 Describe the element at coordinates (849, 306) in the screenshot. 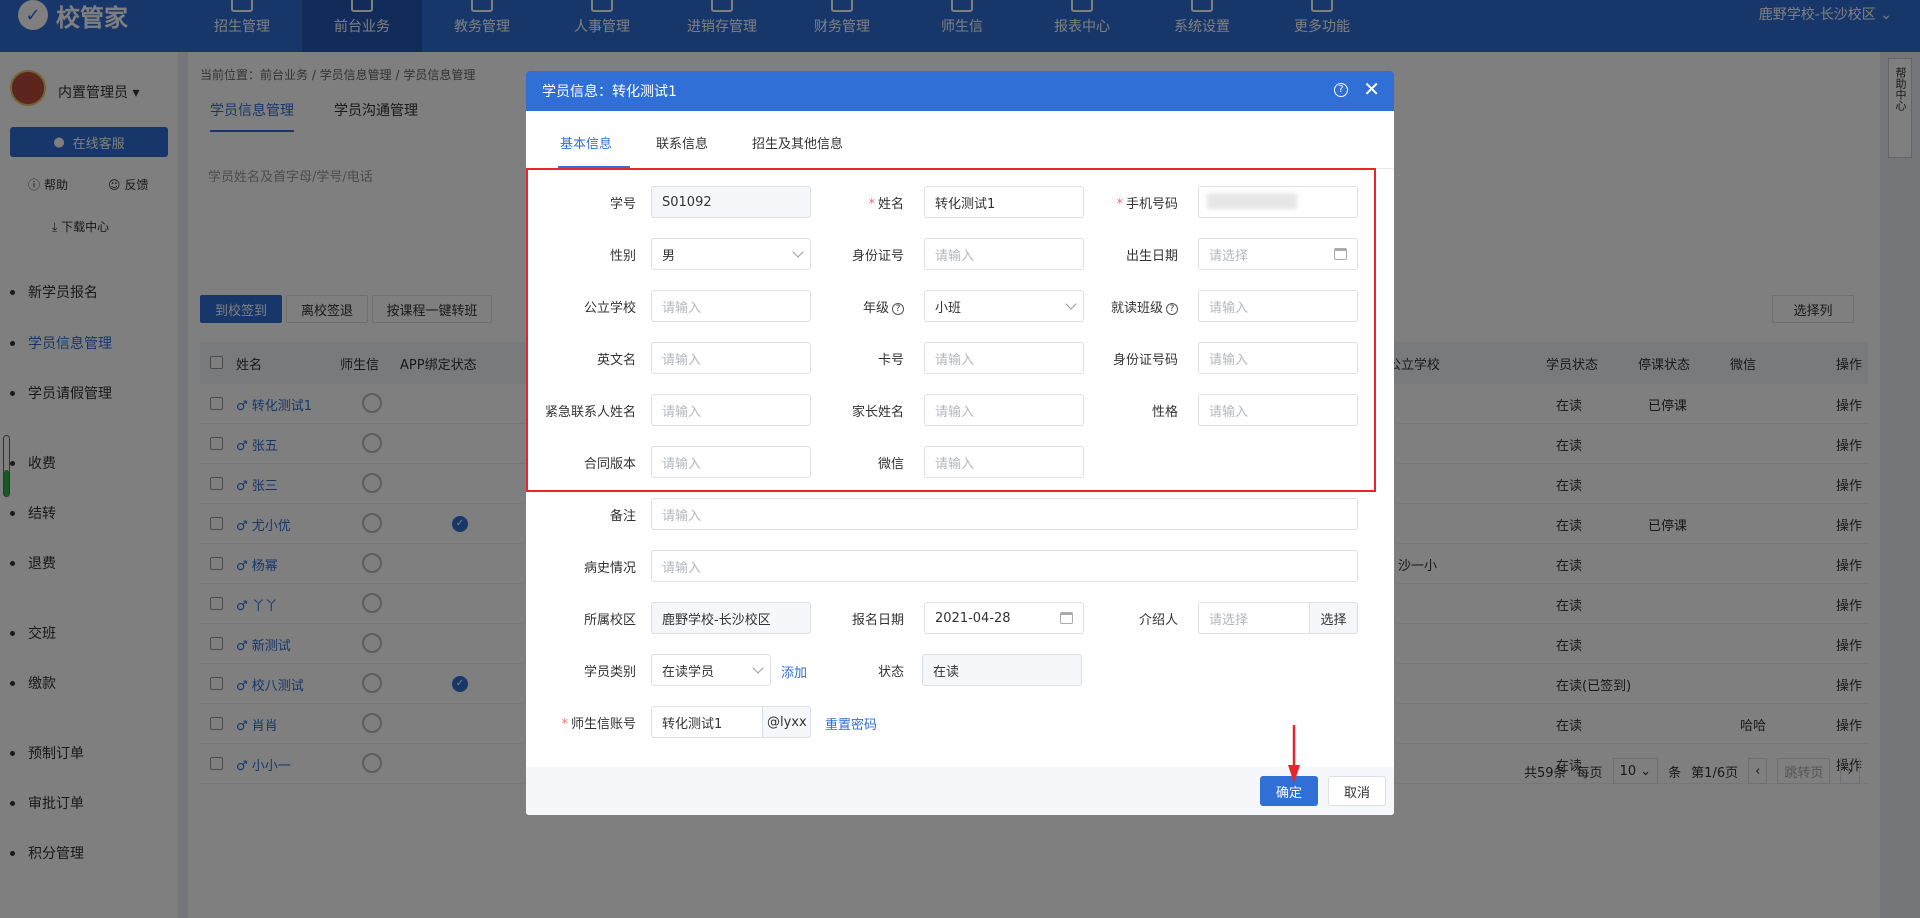

I see `label-grade: 年级?` at that location.